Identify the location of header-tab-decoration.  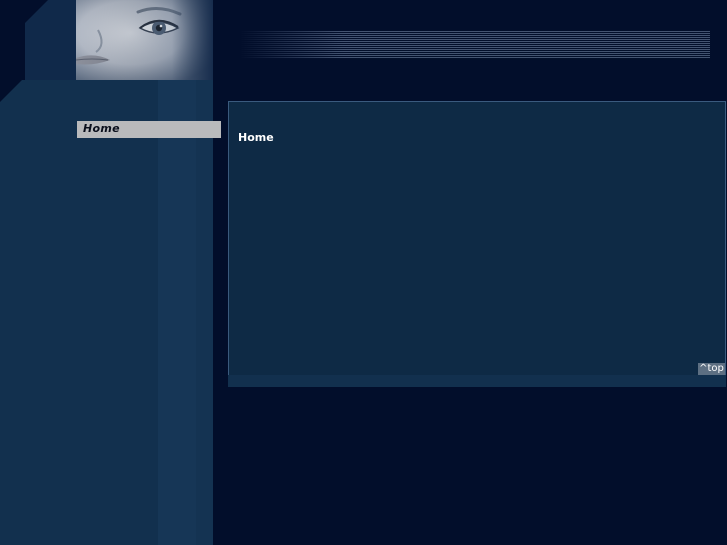
(51, 41).